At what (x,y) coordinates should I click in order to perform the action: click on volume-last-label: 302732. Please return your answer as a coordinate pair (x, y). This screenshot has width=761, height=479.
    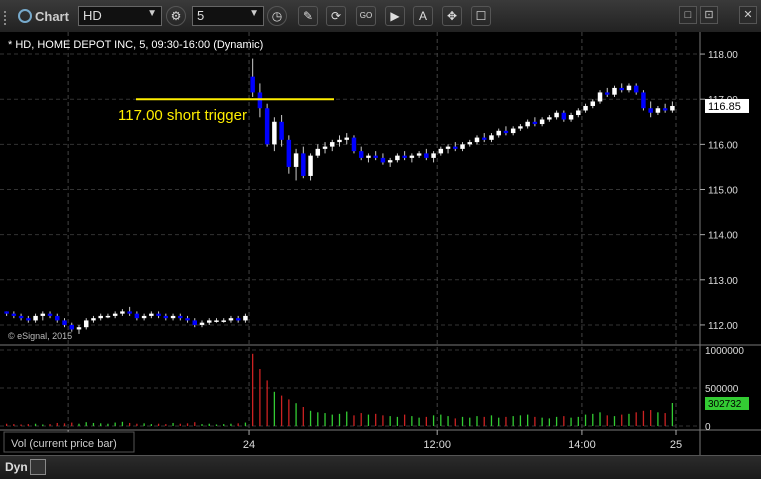
    Looking at the image, I should click on (725, 404).